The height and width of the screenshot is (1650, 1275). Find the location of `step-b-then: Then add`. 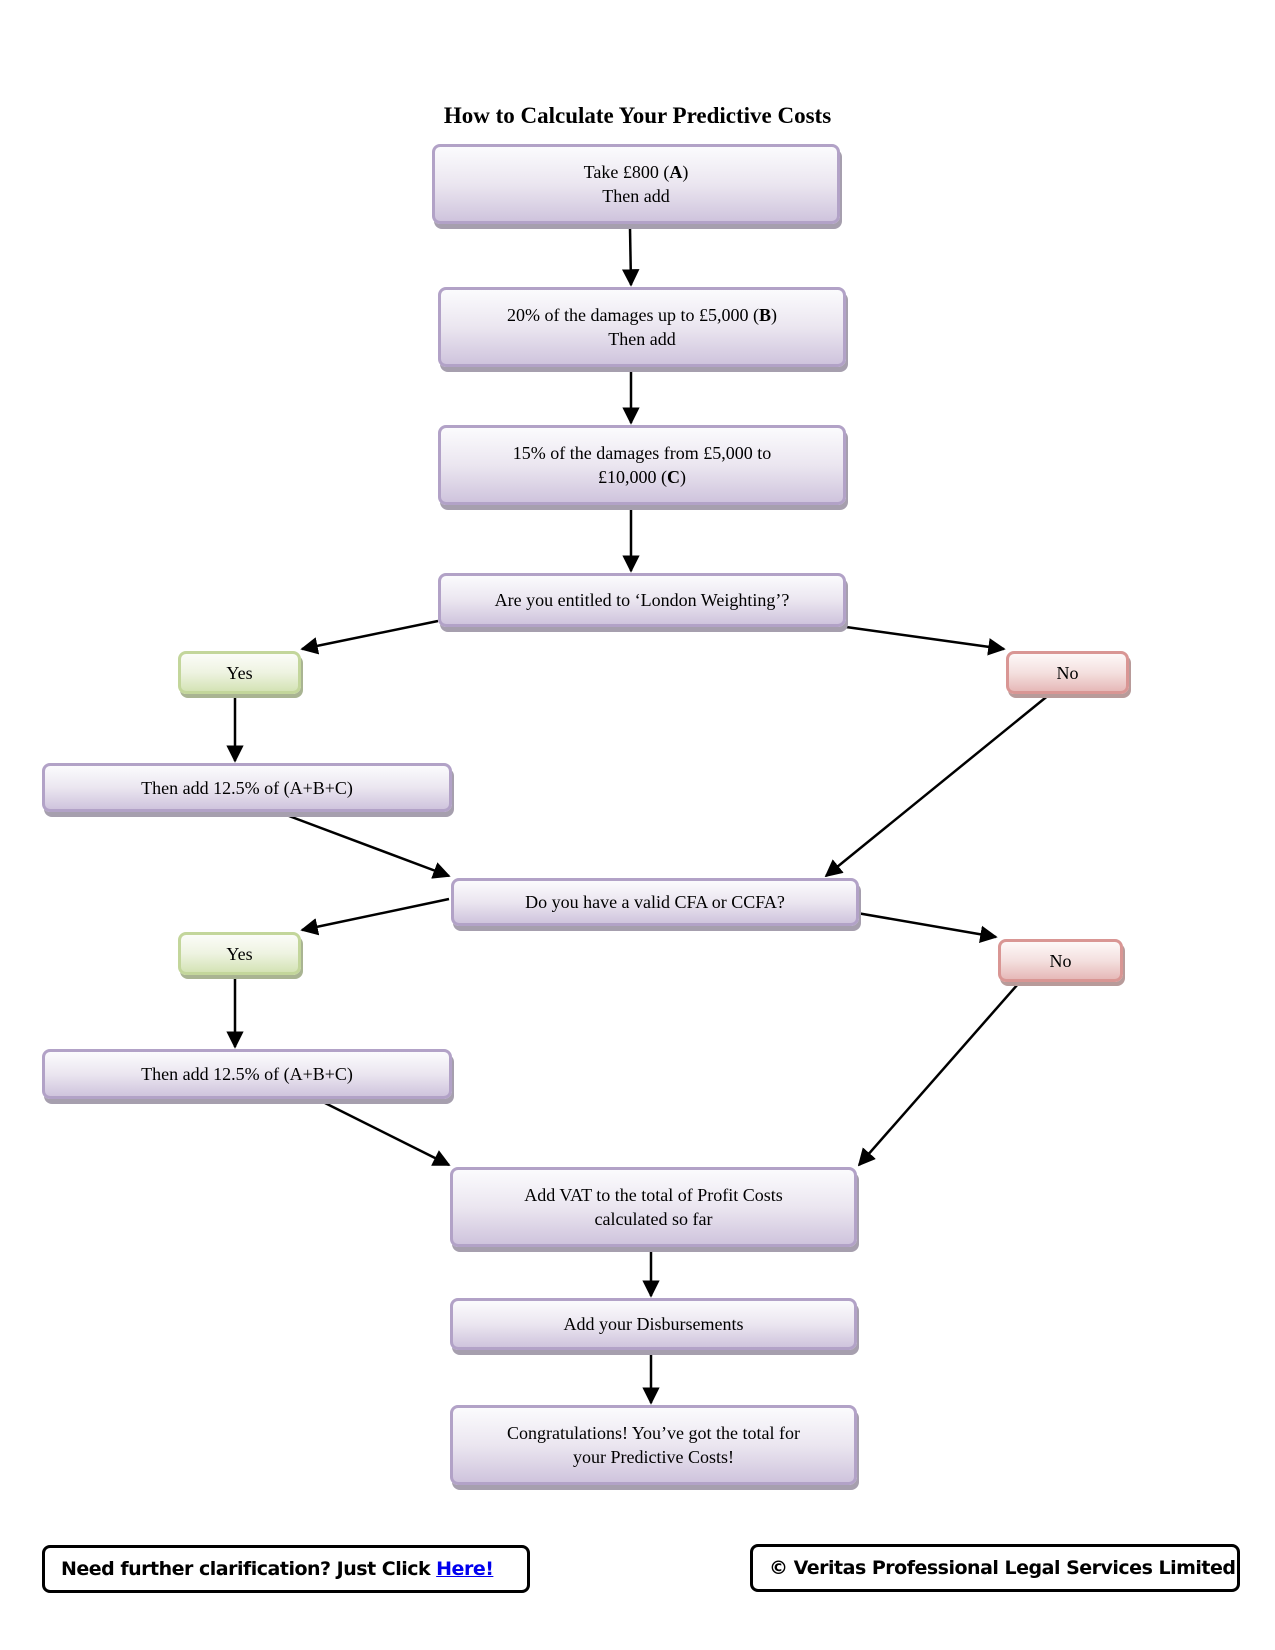

step-b-then: Then add is located at coordinates (642, 339).